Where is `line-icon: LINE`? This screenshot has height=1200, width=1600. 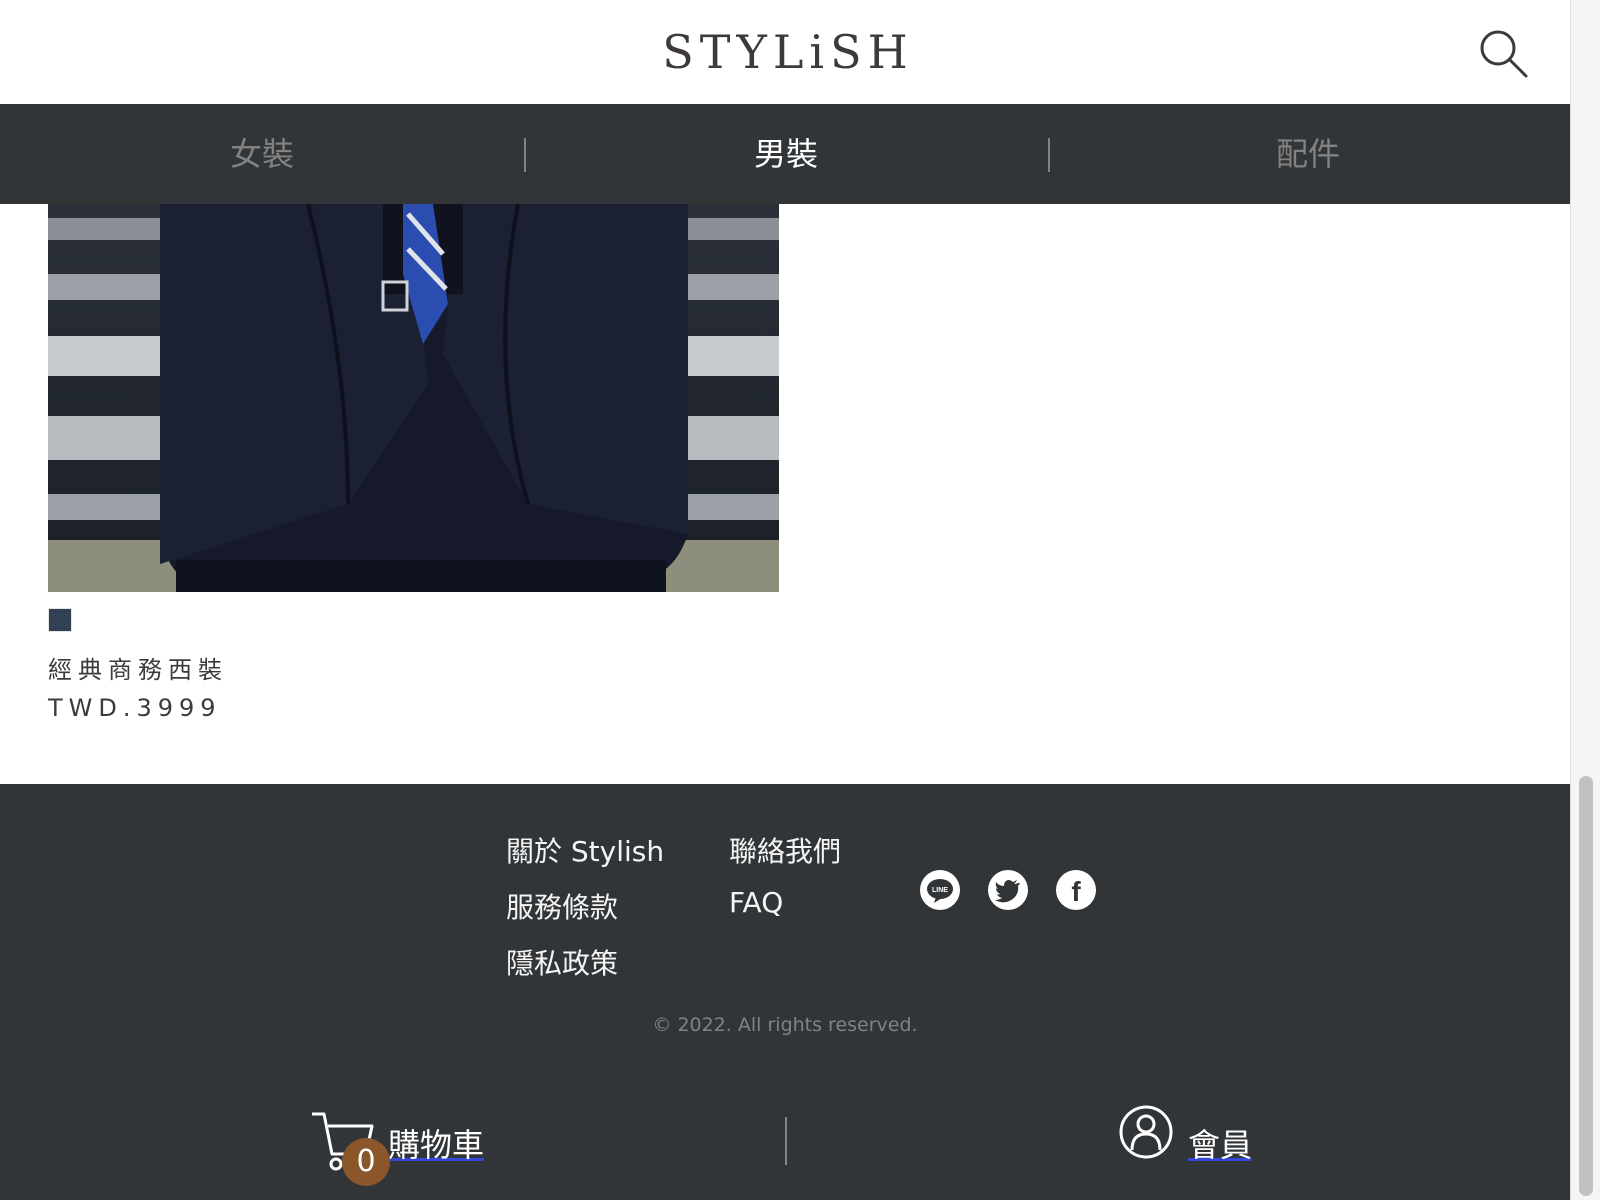
line-icon: LINE is located at coordinates (940, 891).